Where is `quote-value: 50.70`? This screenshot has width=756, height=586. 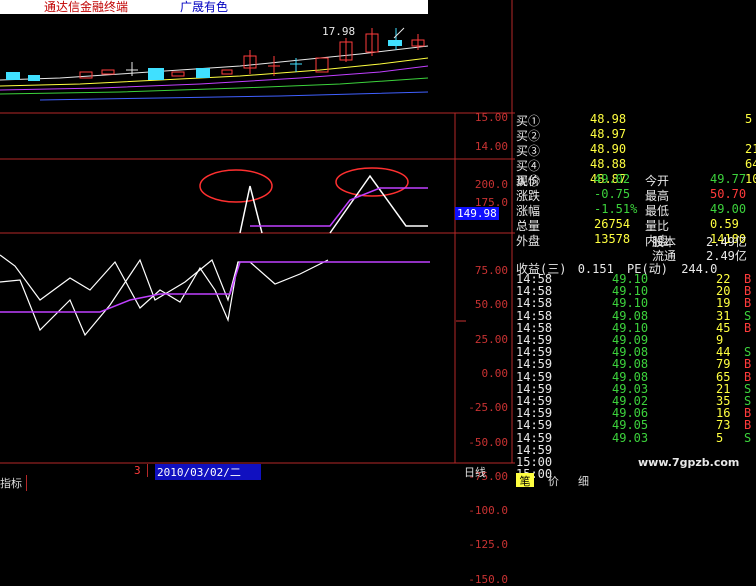
quote-value: 50.70 is located at coordinates (728, 194).